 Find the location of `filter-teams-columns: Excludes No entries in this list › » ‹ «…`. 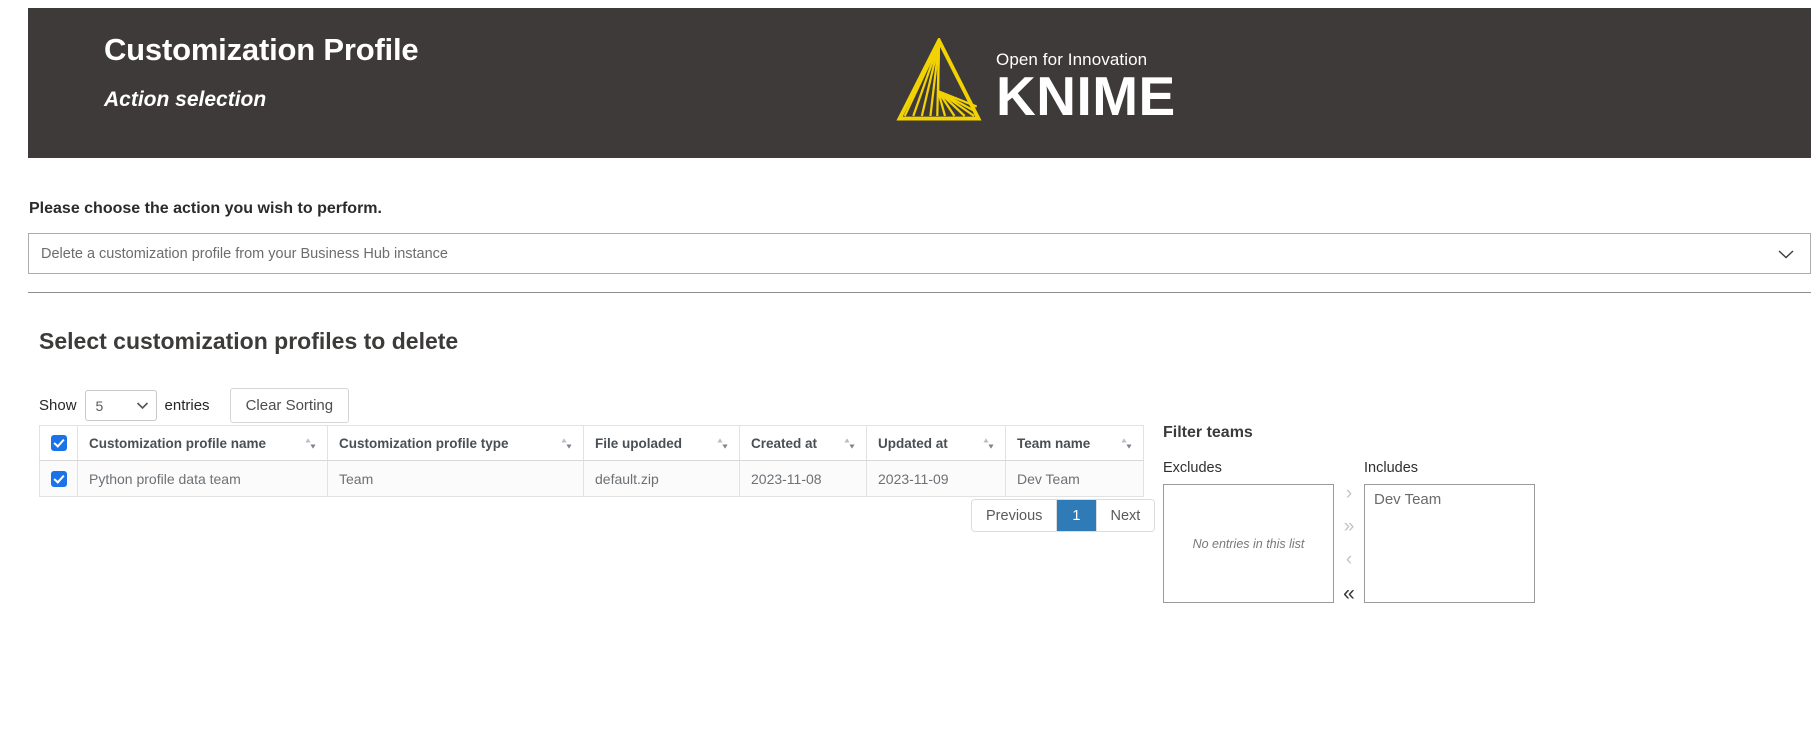

filter-teams-columns: Excludes No entries in this list › » ‹ «… is located at coordinates (1473, 532).